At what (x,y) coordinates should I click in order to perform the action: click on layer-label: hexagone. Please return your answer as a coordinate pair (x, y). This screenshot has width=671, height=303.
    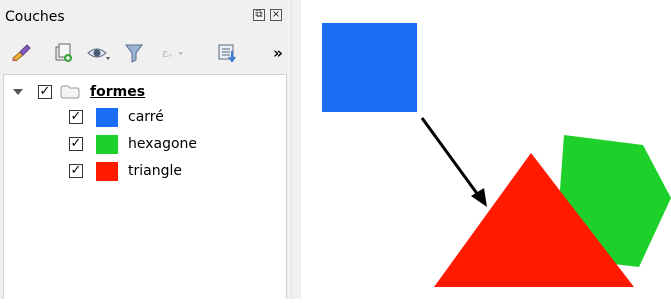
    Looking at the image, I should click on (163, 144).